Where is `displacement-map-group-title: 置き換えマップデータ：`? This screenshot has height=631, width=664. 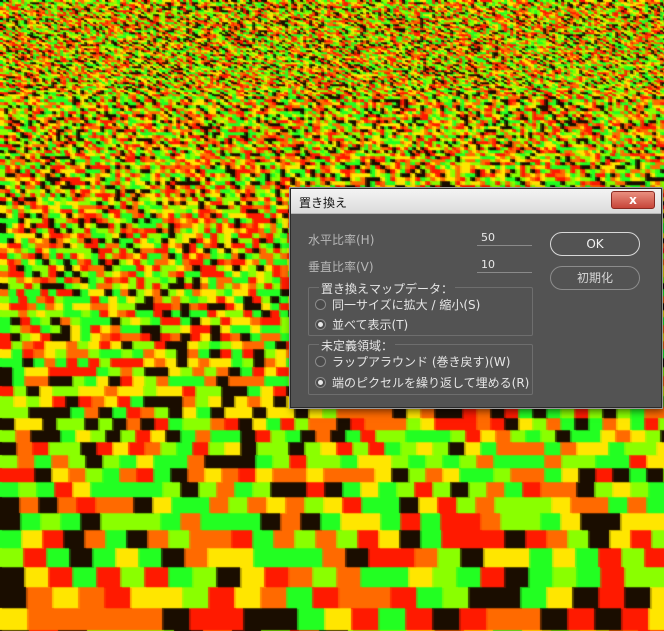
displacement-map-group-title: 置き換えマップデータ： is located at coordinates (387, 288).